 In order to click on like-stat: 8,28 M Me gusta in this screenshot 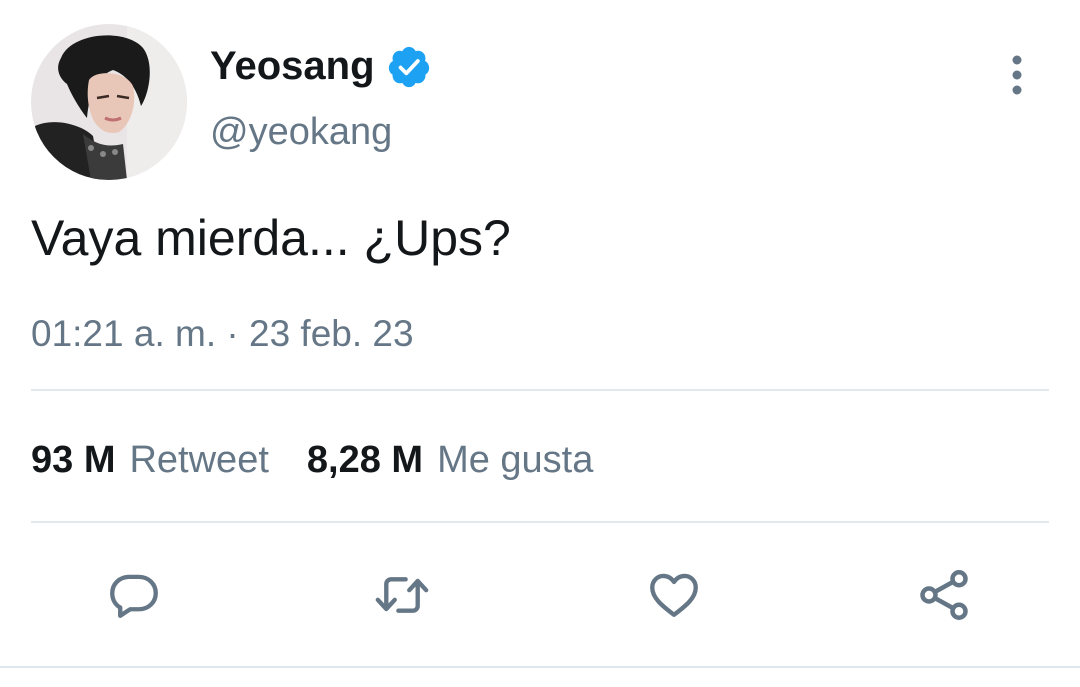, I will do `click(450, 460)`.